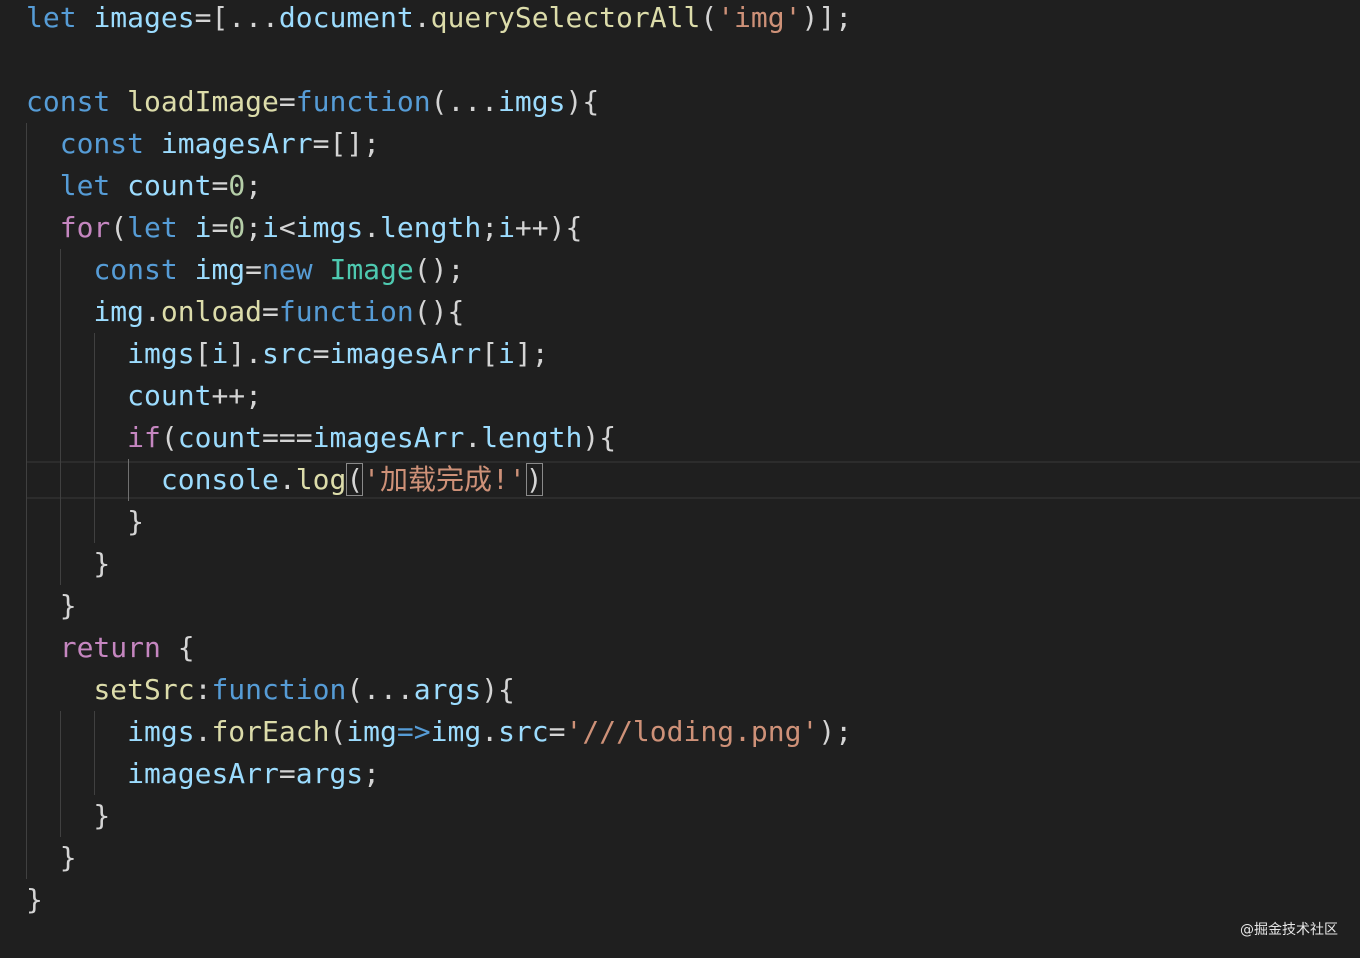 The height and width of the screenshot is (958, 1360). Describe the element at coordinates (144, 17) in the screenshot. I see `code-token: images` at that location.